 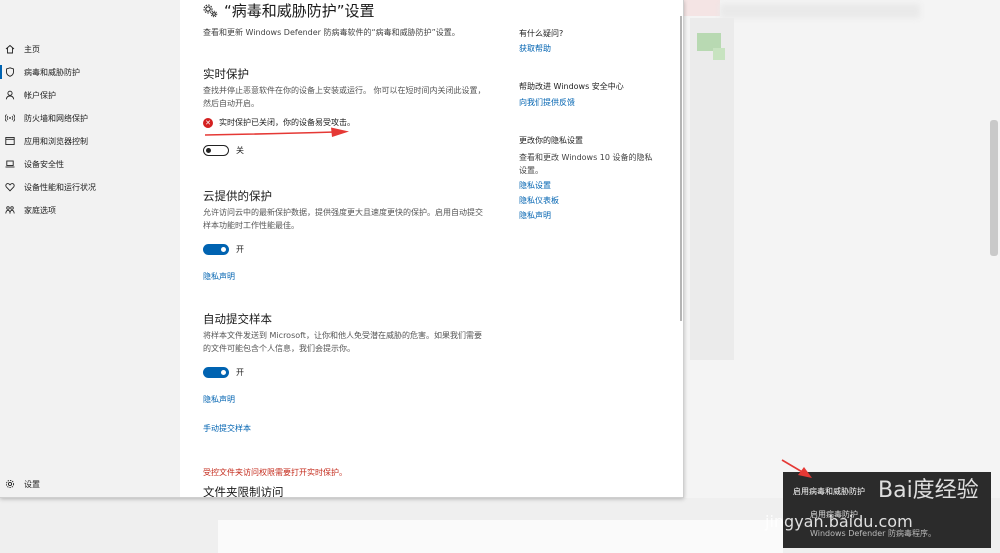 What do you see at coordinates (90, 118) in the screenshot?
I see `sidebar-item-firewall: 防火墙和网络保护` at bounding box center [90, 118].